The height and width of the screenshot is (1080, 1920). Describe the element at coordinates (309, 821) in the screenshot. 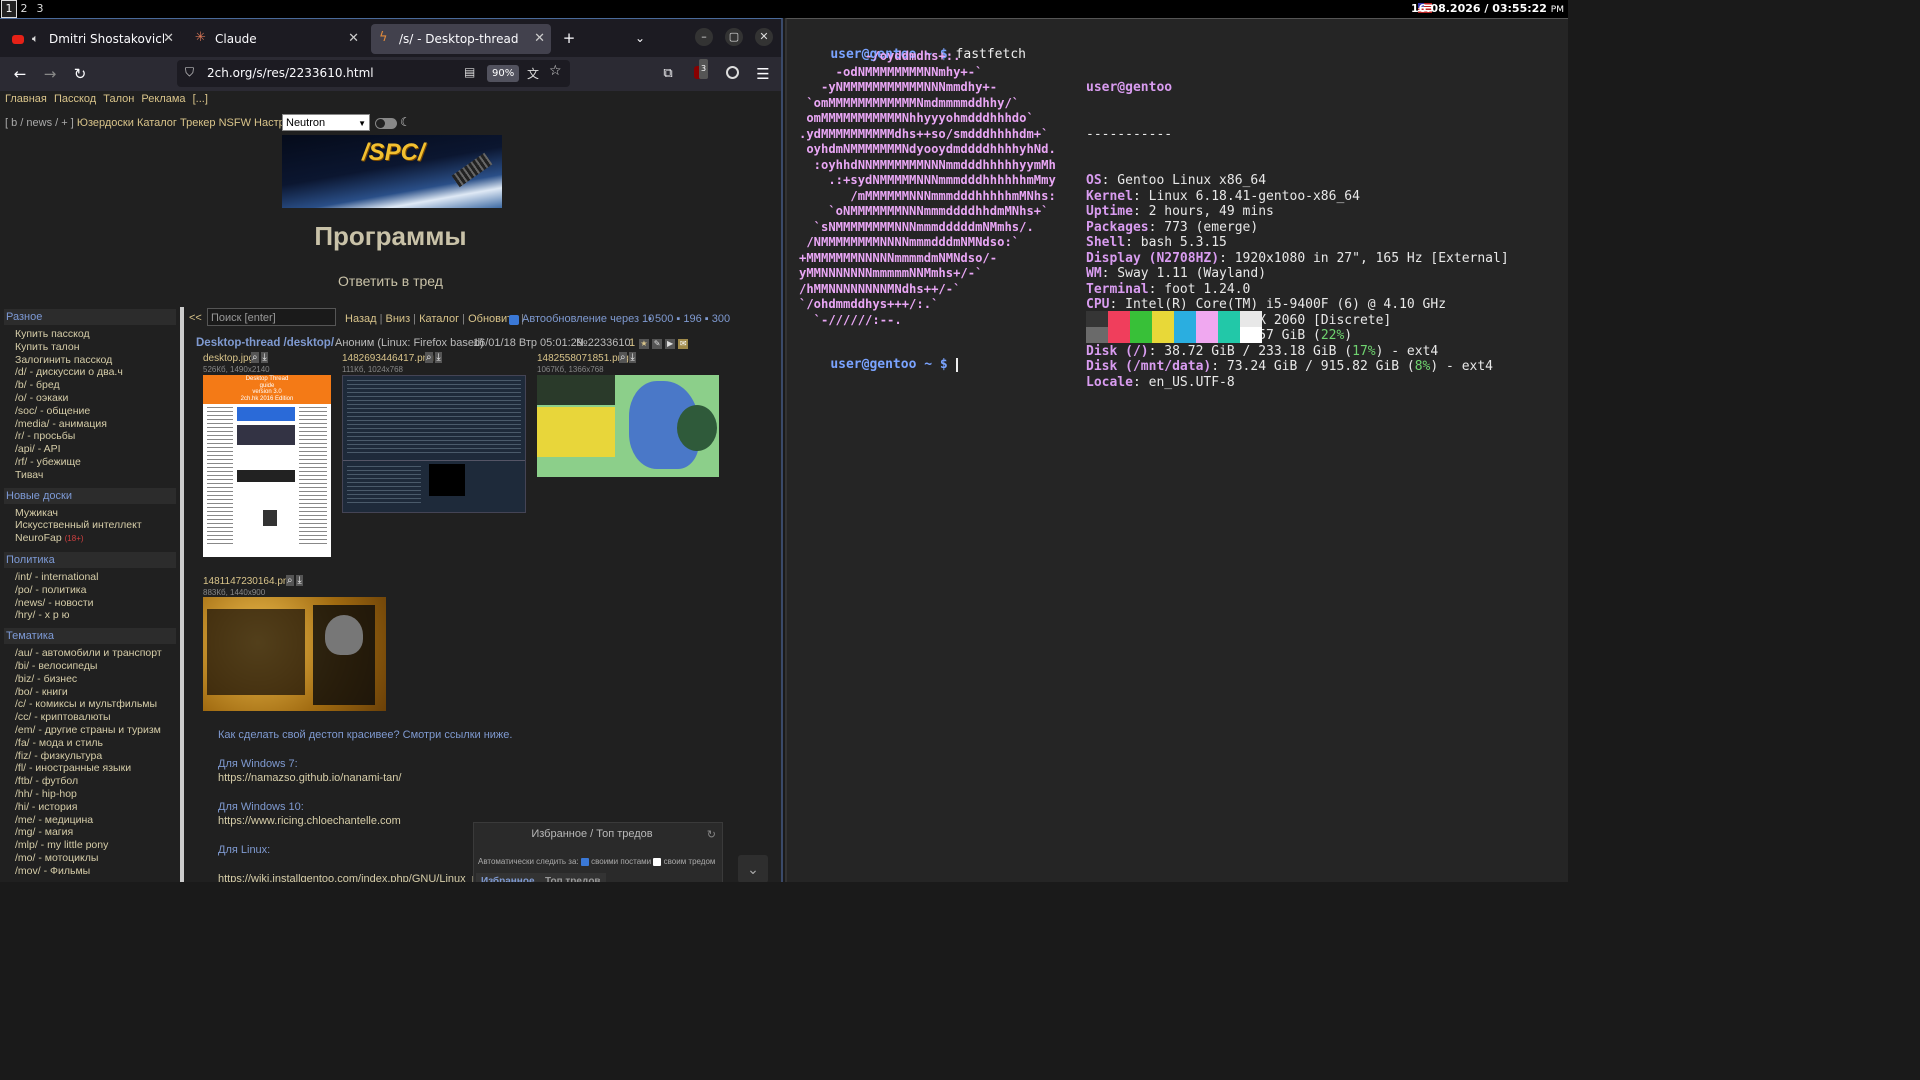

I see `link-windows10: https://www.ricing.chloechantelle.com` at that location.